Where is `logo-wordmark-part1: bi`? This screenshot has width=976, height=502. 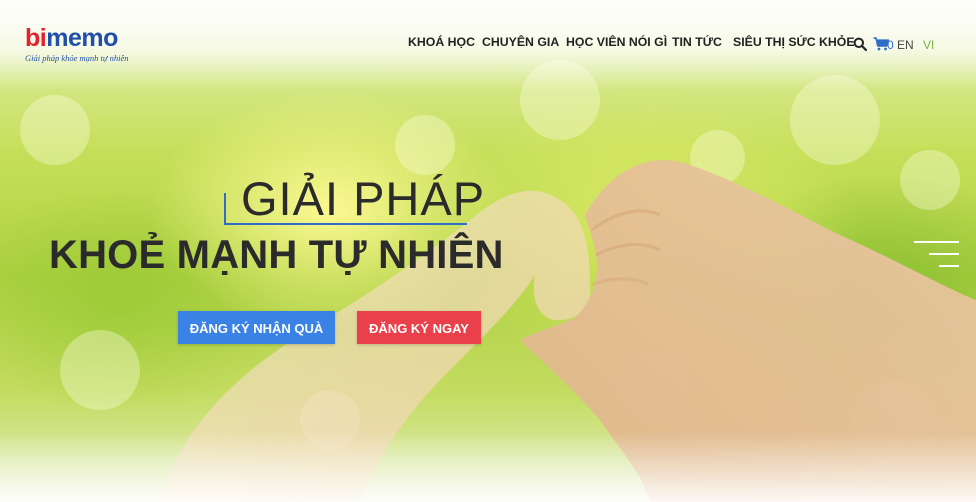
logo-wordmark-part1: bi is located at coordinates (36, 38).